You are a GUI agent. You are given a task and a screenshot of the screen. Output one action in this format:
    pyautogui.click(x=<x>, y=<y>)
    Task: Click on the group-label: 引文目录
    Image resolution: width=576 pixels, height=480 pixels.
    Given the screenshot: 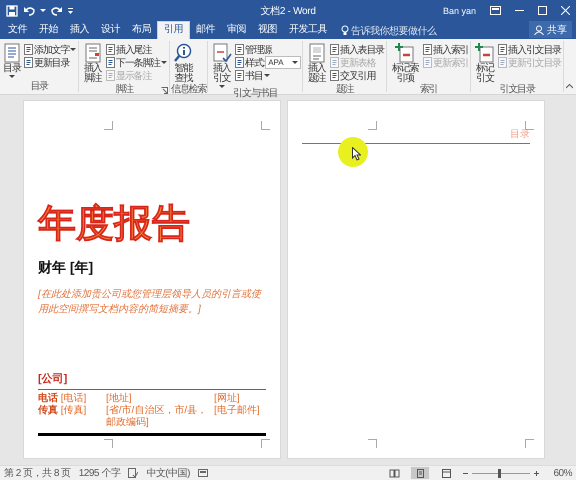 What is the action you would take?
    pyautogui.click(x=517, y=89)
    